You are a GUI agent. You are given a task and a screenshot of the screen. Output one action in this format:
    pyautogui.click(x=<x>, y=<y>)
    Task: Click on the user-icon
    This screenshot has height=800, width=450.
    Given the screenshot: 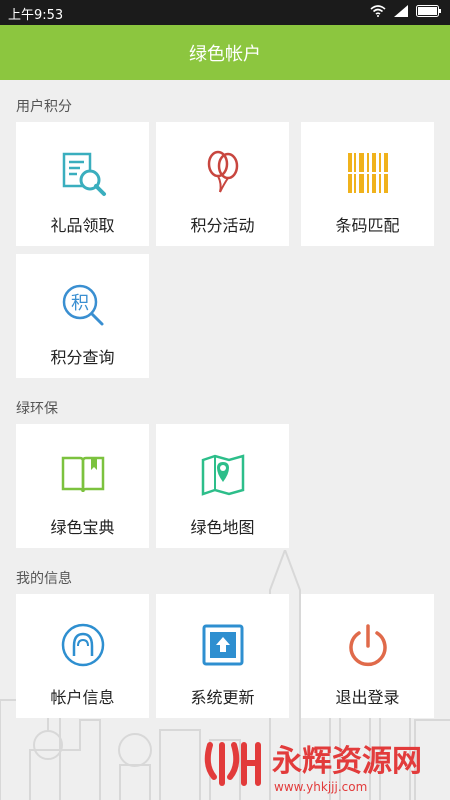 What is the action you would take?
    pyautogui.click(x=82, y=645)
    